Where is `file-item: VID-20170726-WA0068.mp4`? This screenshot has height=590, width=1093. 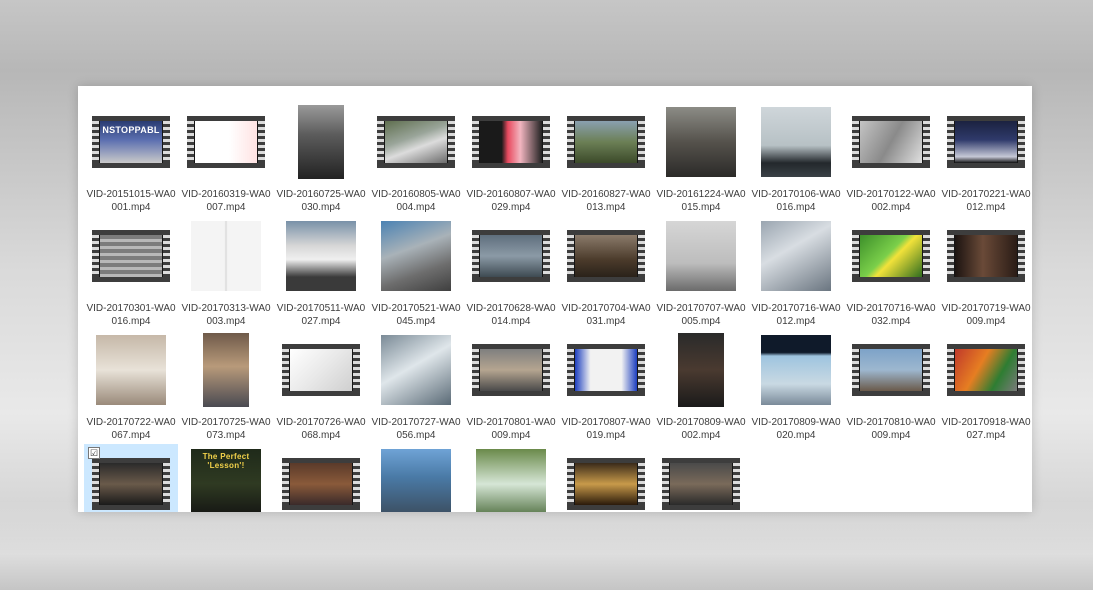 file-item: VID-20170726-WA0068.mp4 is located at coordinates (321, 387).